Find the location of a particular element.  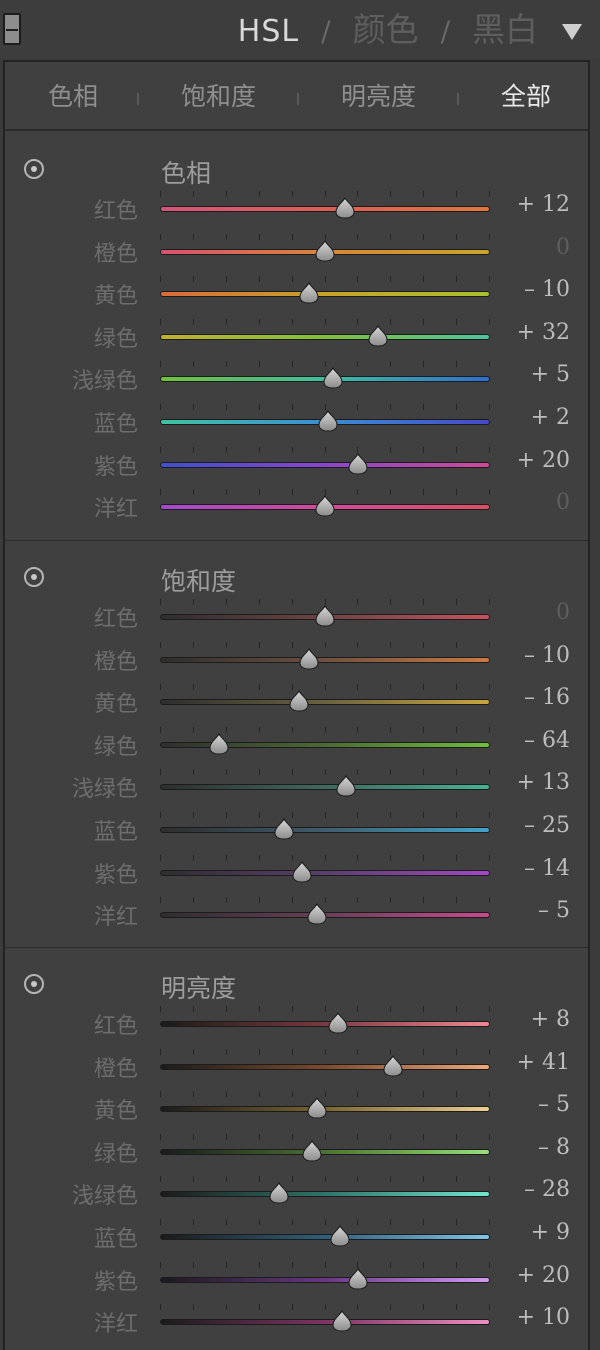

triangle-down-icon is located at coordinates (572, 32).